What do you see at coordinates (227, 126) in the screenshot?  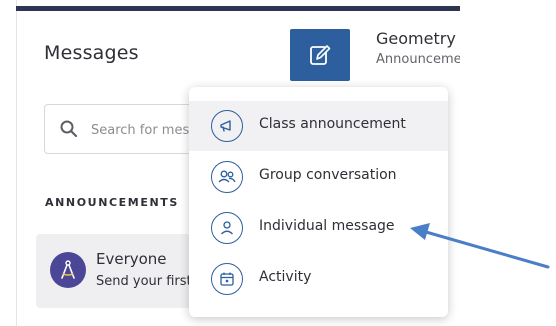 I see `megaphone-icon` at bounding box center [227, 126].